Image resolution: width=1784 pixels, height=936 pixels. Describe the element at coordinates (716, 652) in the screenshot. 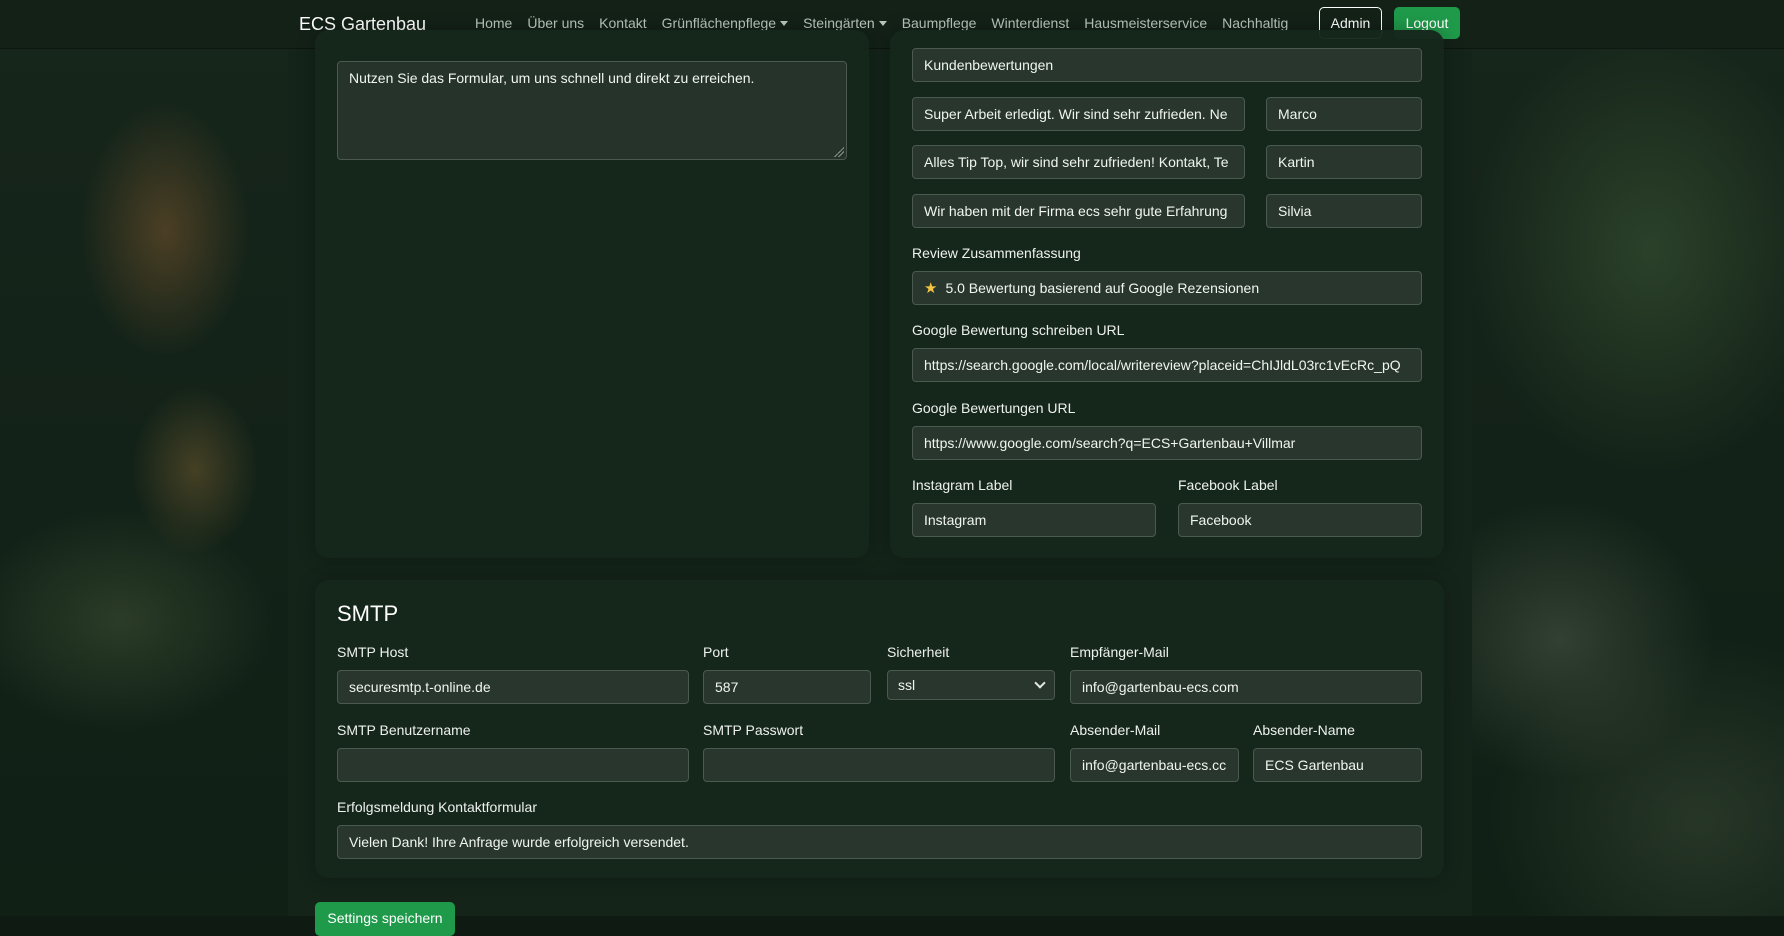

I see `smtp-port-label: Port` at that location.